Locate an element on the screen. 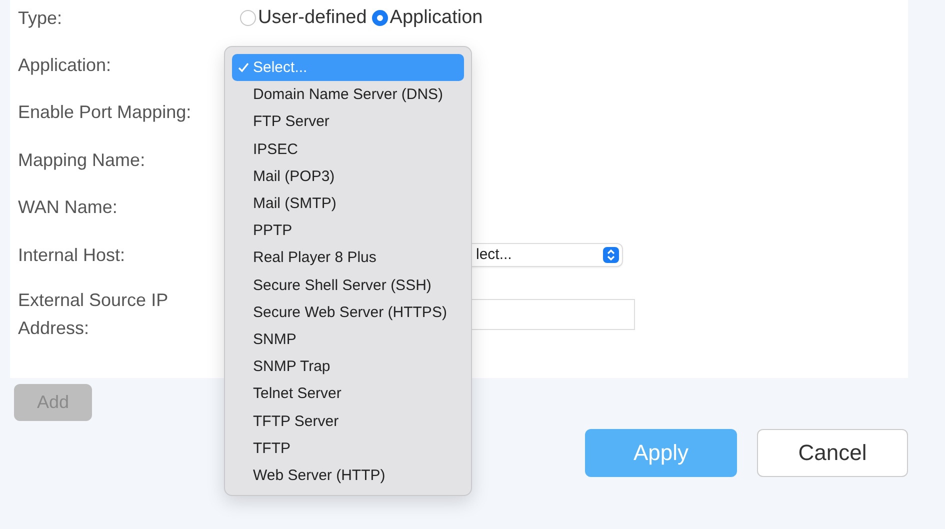 This screenshot has width=945, height=529. field-label: Enable Port Mapping: is located at coordinates (105, 112).